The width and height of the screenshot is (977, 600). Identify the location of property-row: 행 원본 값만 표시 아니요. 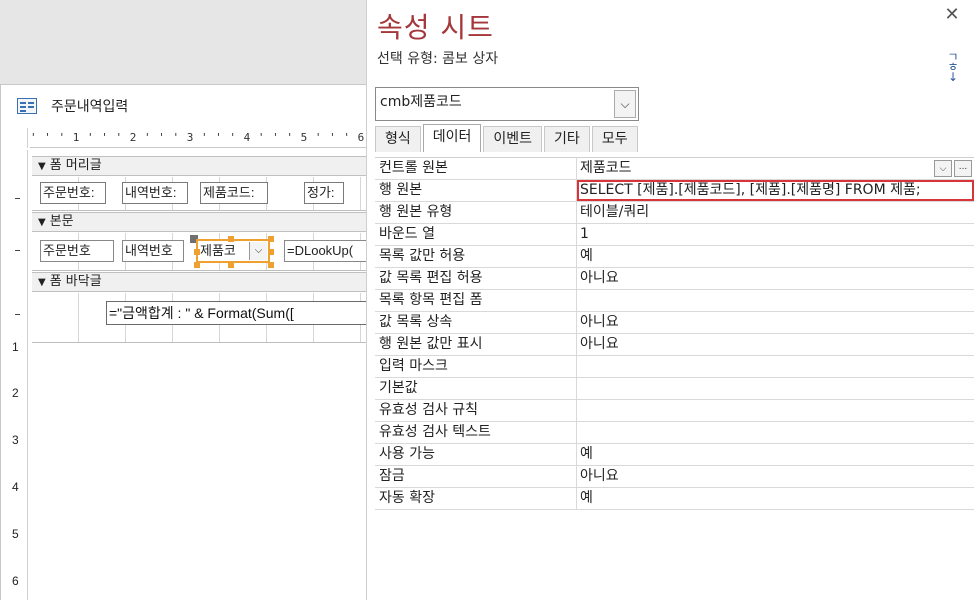
(674, 345).